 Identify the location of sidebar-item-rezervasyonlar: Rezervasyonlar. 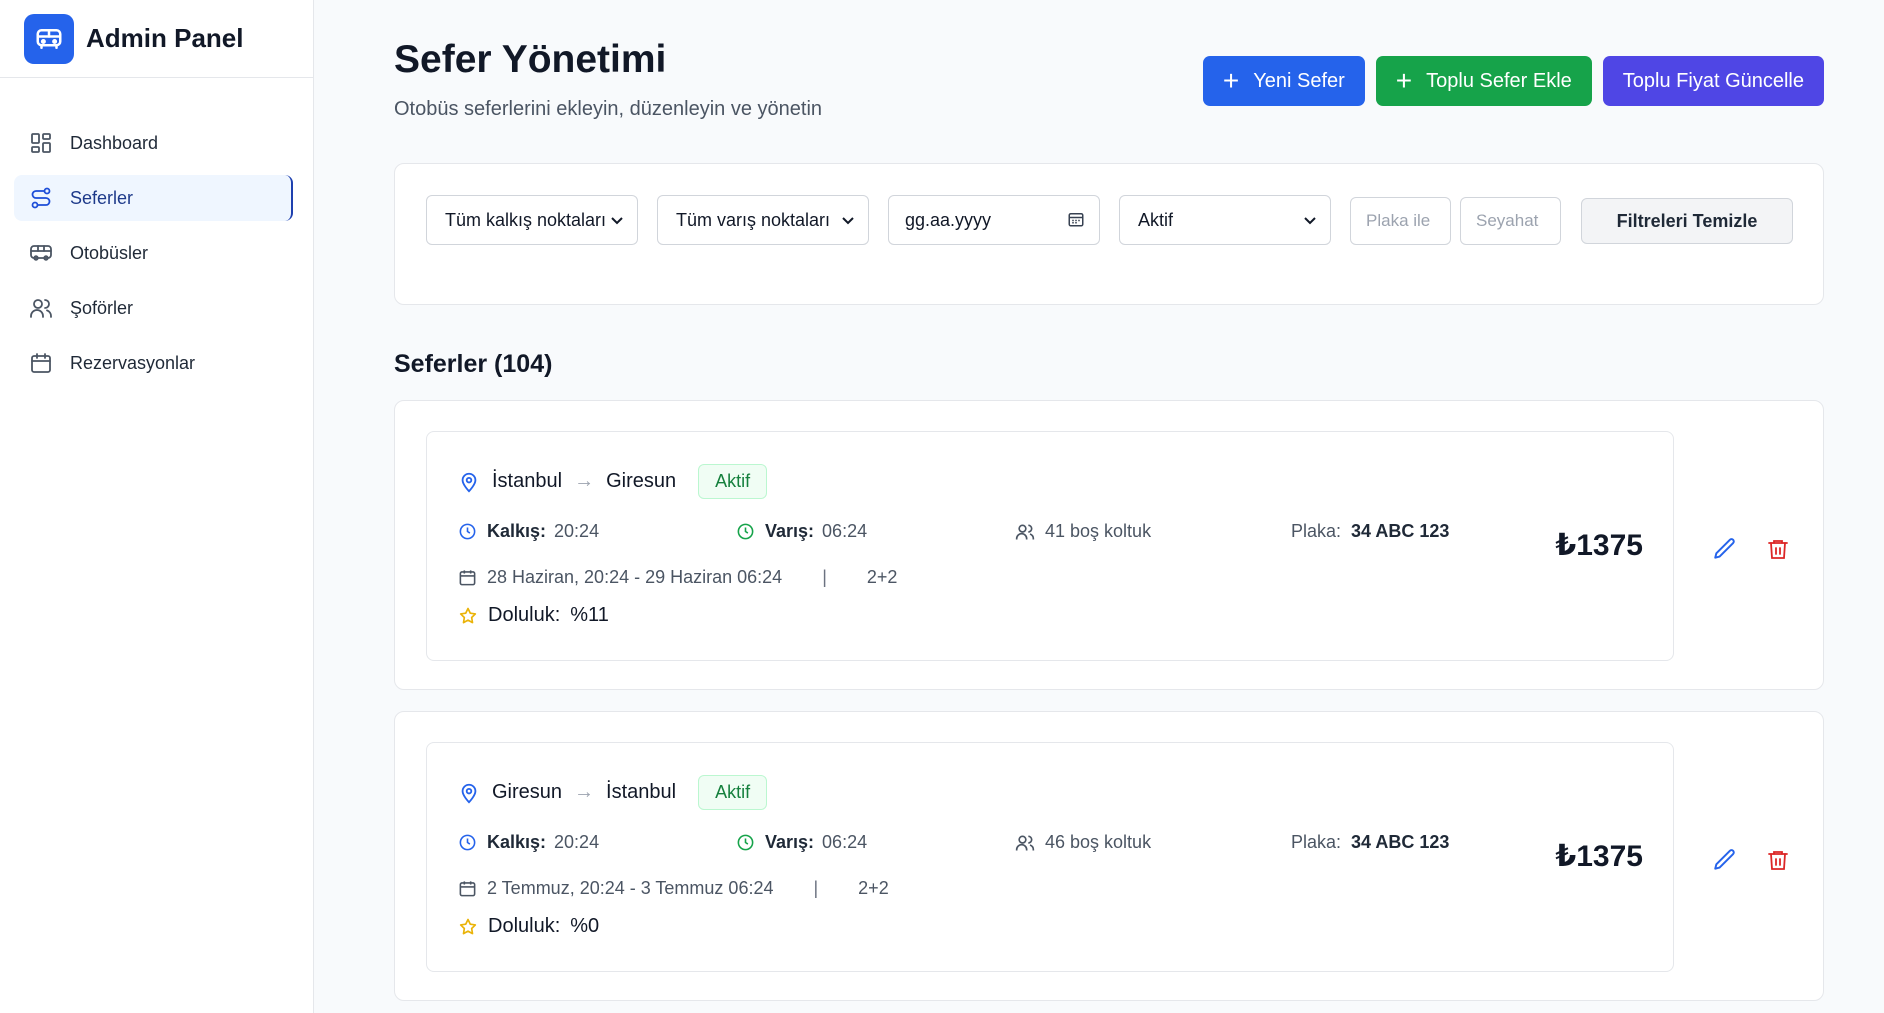
(153, 363).